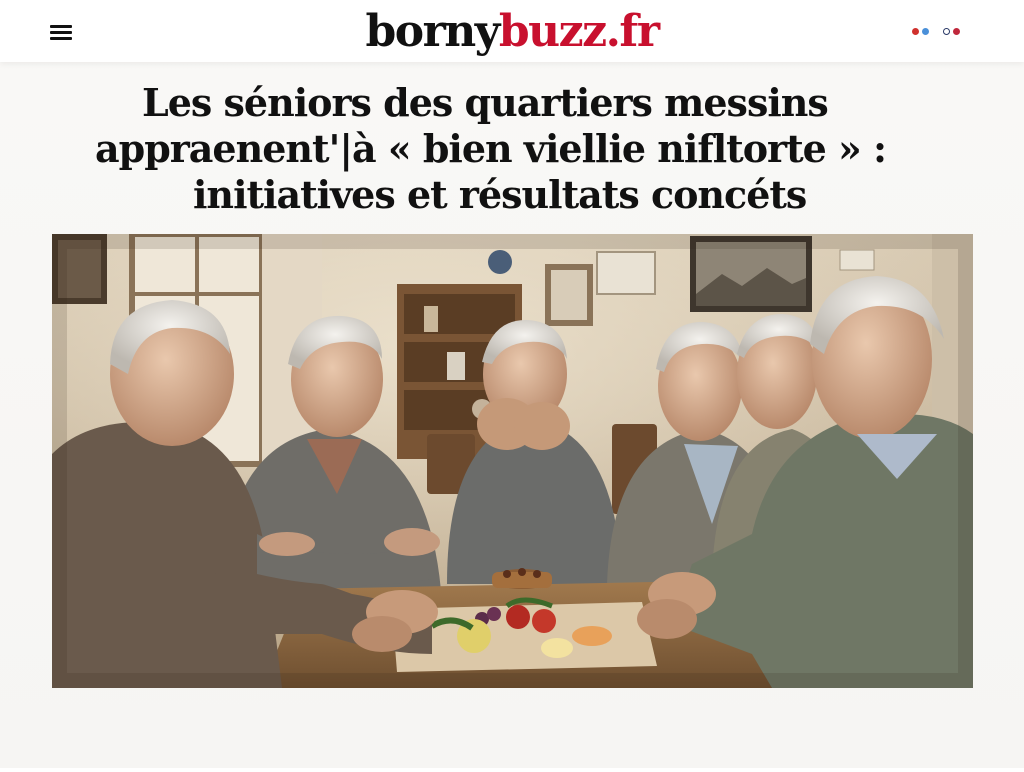  What do you see at coordinates (348, 765) in the screenshot?
I see `article-teaser-cutoff` at bounding box center [348, 765].